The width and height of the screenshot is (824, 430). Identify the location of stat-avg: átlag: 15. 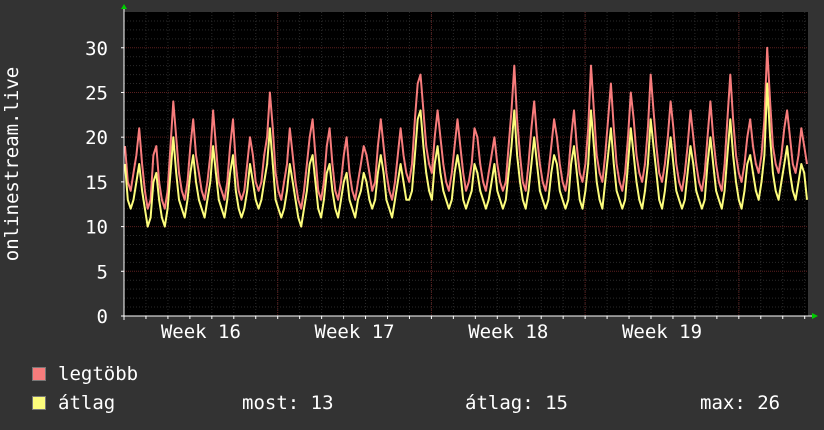
(516, 403).